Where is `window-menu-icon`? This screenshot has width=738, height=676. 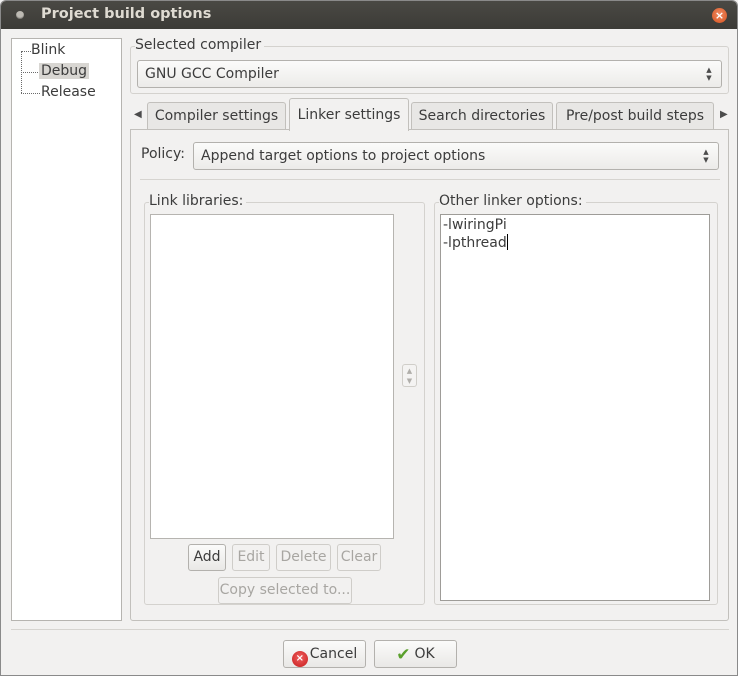 window-menu-icon is located at coordinates (20, 15).